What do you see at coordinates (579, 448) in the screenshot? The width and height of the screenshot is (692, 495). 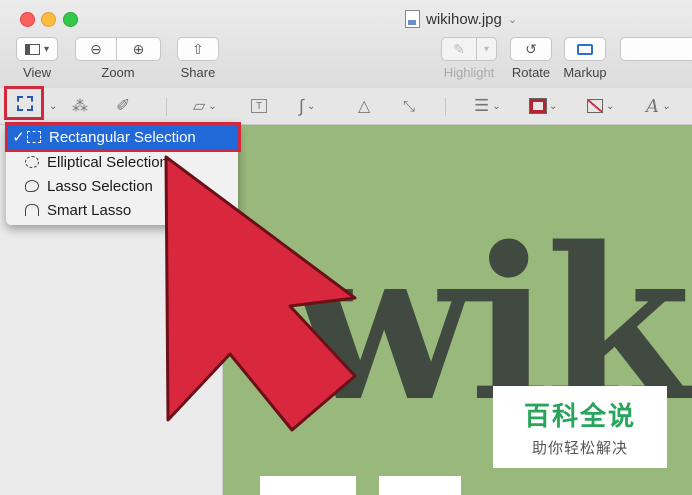 I see `watermark-subtitle: 助你轻松解决` at bounding box center [579, 448].